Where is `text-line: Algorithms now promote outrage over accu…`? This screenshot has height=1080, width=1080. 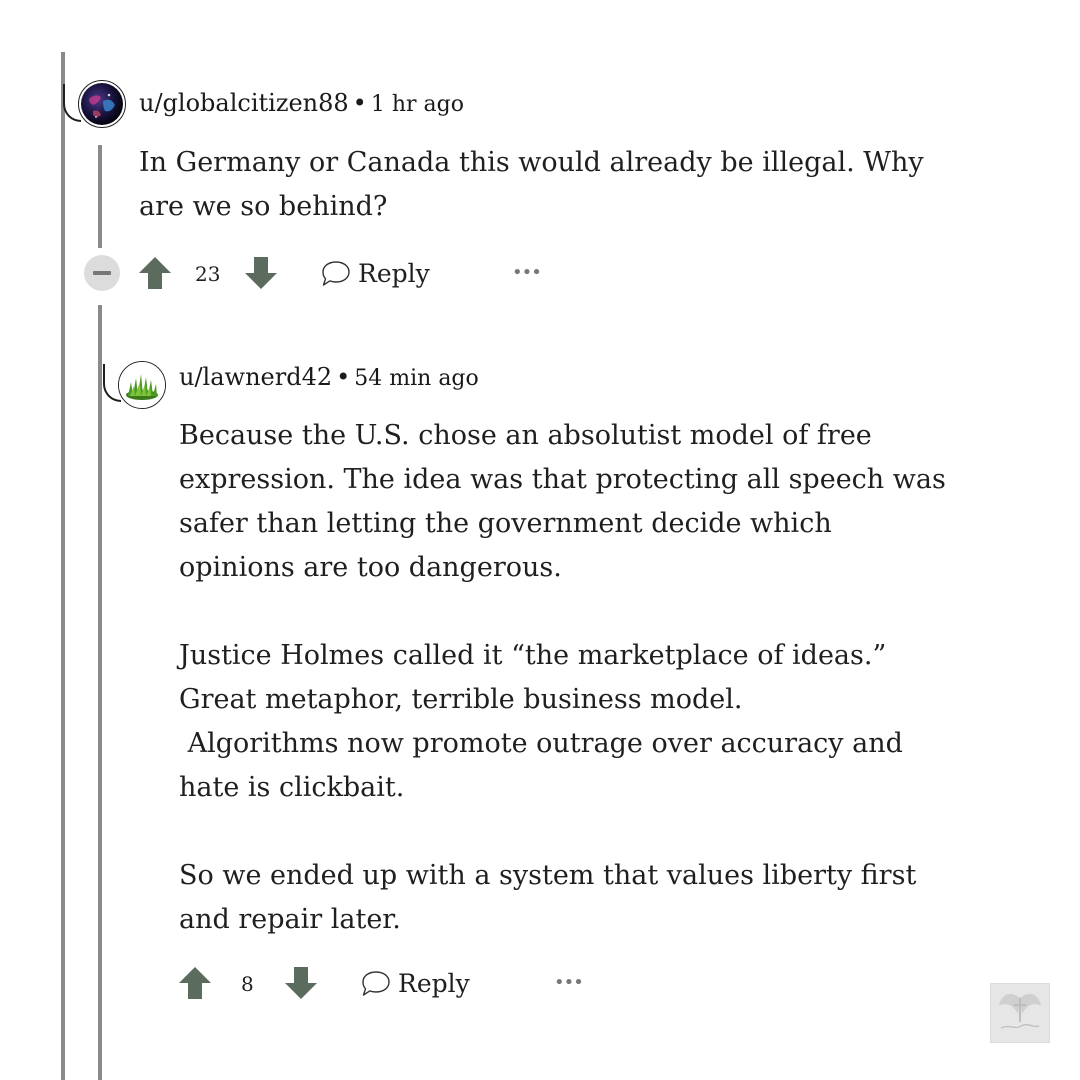
text-line: Algorithms now promote outrage over accu… is located at coordinates (541, 743).